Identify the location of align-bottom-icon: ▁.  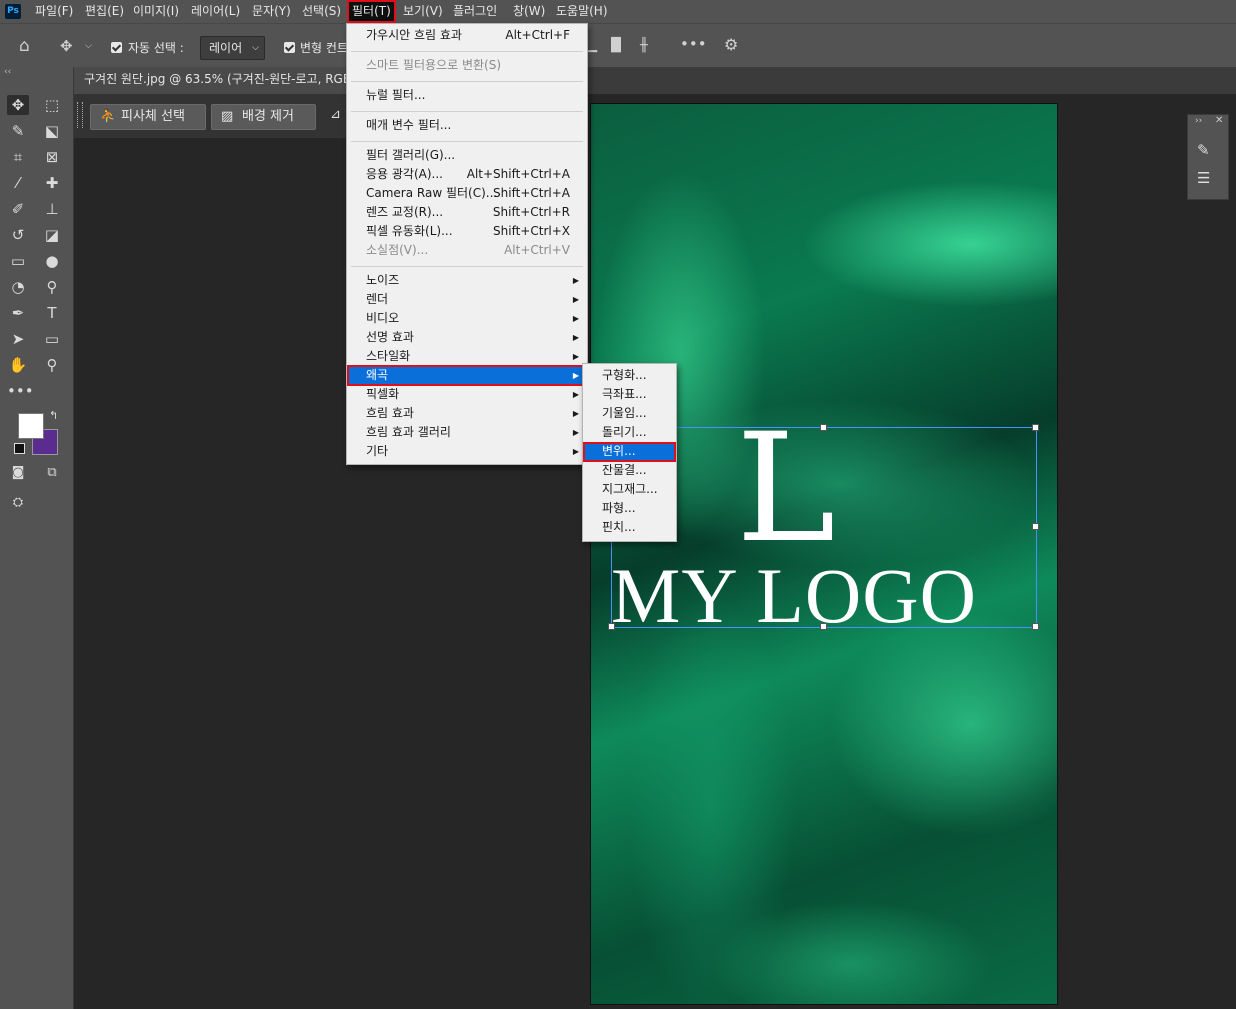
(592, 46).